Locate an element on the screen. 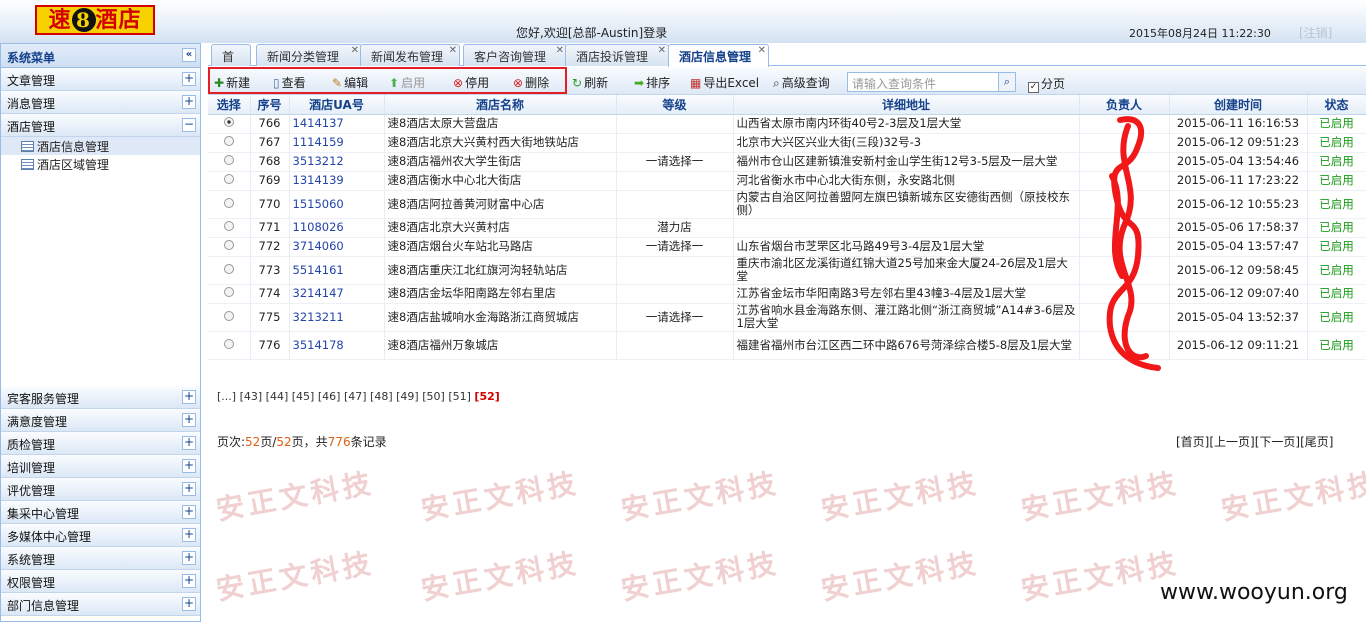 This screenshot has height=622, width=1366. tab-hotel-info: 酒店信息管理 ✕ is located at coordinates (718, 55).